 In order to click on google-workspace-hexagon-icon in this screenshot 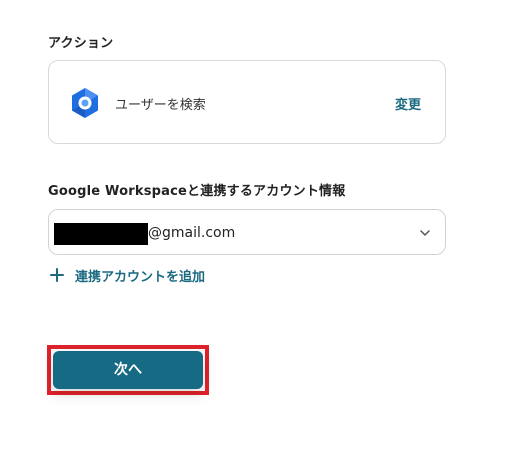, I will do `click(85, 103)`.